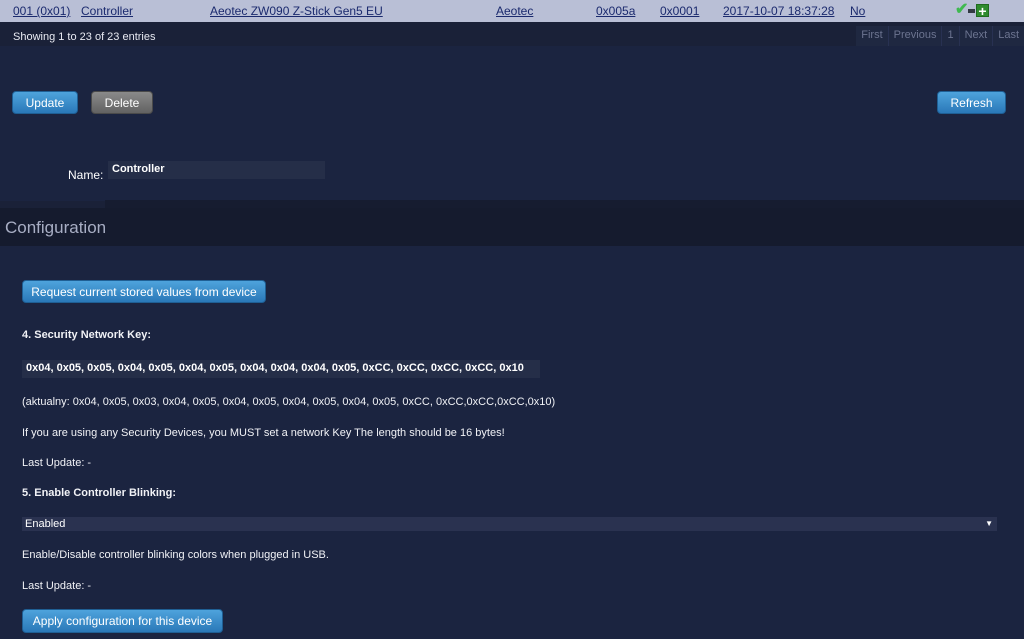 This screenshot has height=639, width=1024. I want to click on product-link: Aeotec ZW090 Z-Stick Gen5 EU, so click(296, 11).